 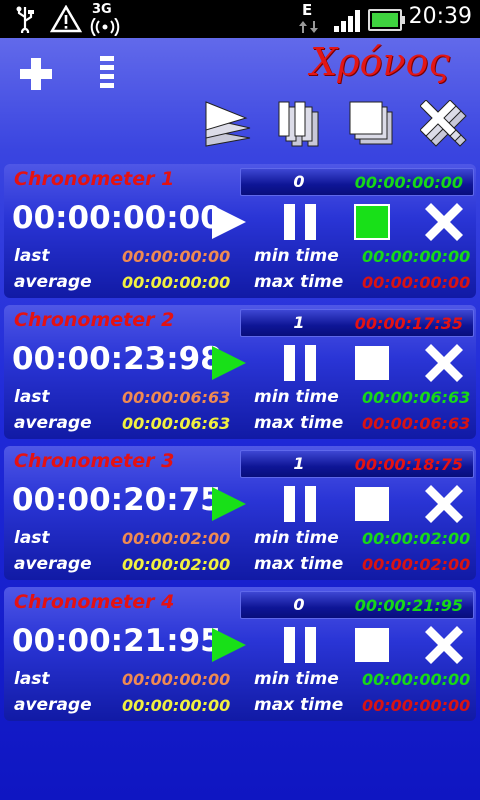 I want to click on total-time: 00:00:17:35, so click(x=408, y=323).